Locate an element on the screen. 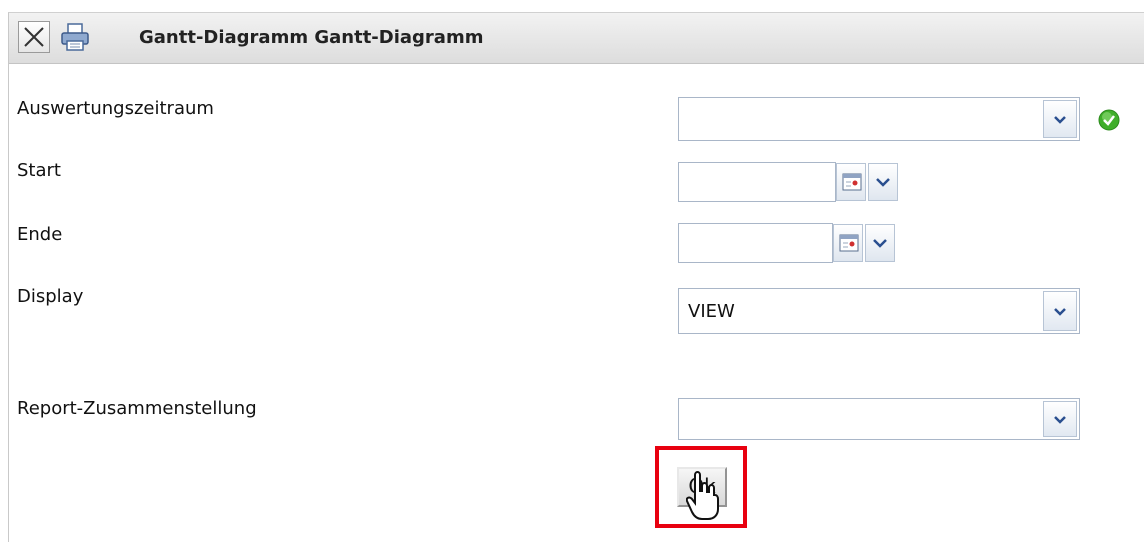  display-value: VIEW is located at coordinates (711, 311).